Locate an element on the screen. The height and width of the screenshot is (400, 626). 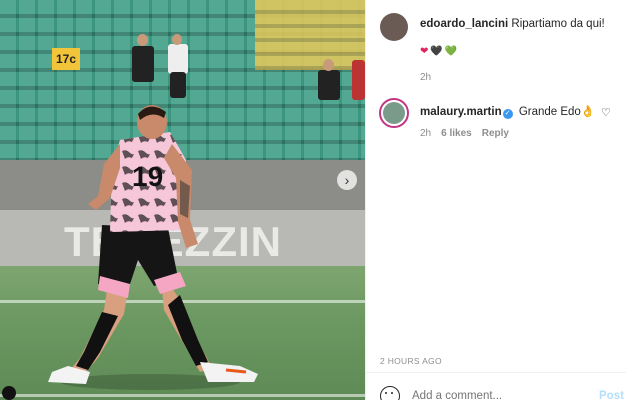
comment: malaury.martin ✓ Grande Edo👌 is located at coordinates (507, 111).